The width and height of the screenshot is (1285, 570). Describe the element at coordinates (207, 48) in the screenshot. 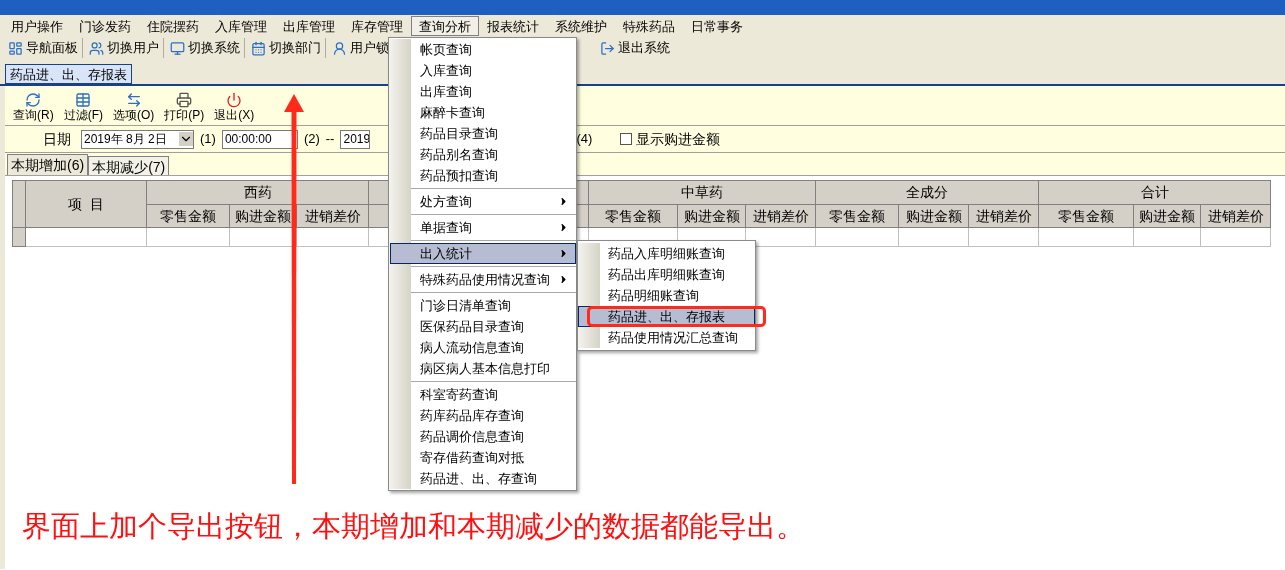

I see `toolbar-button: 切换系统` at that location.